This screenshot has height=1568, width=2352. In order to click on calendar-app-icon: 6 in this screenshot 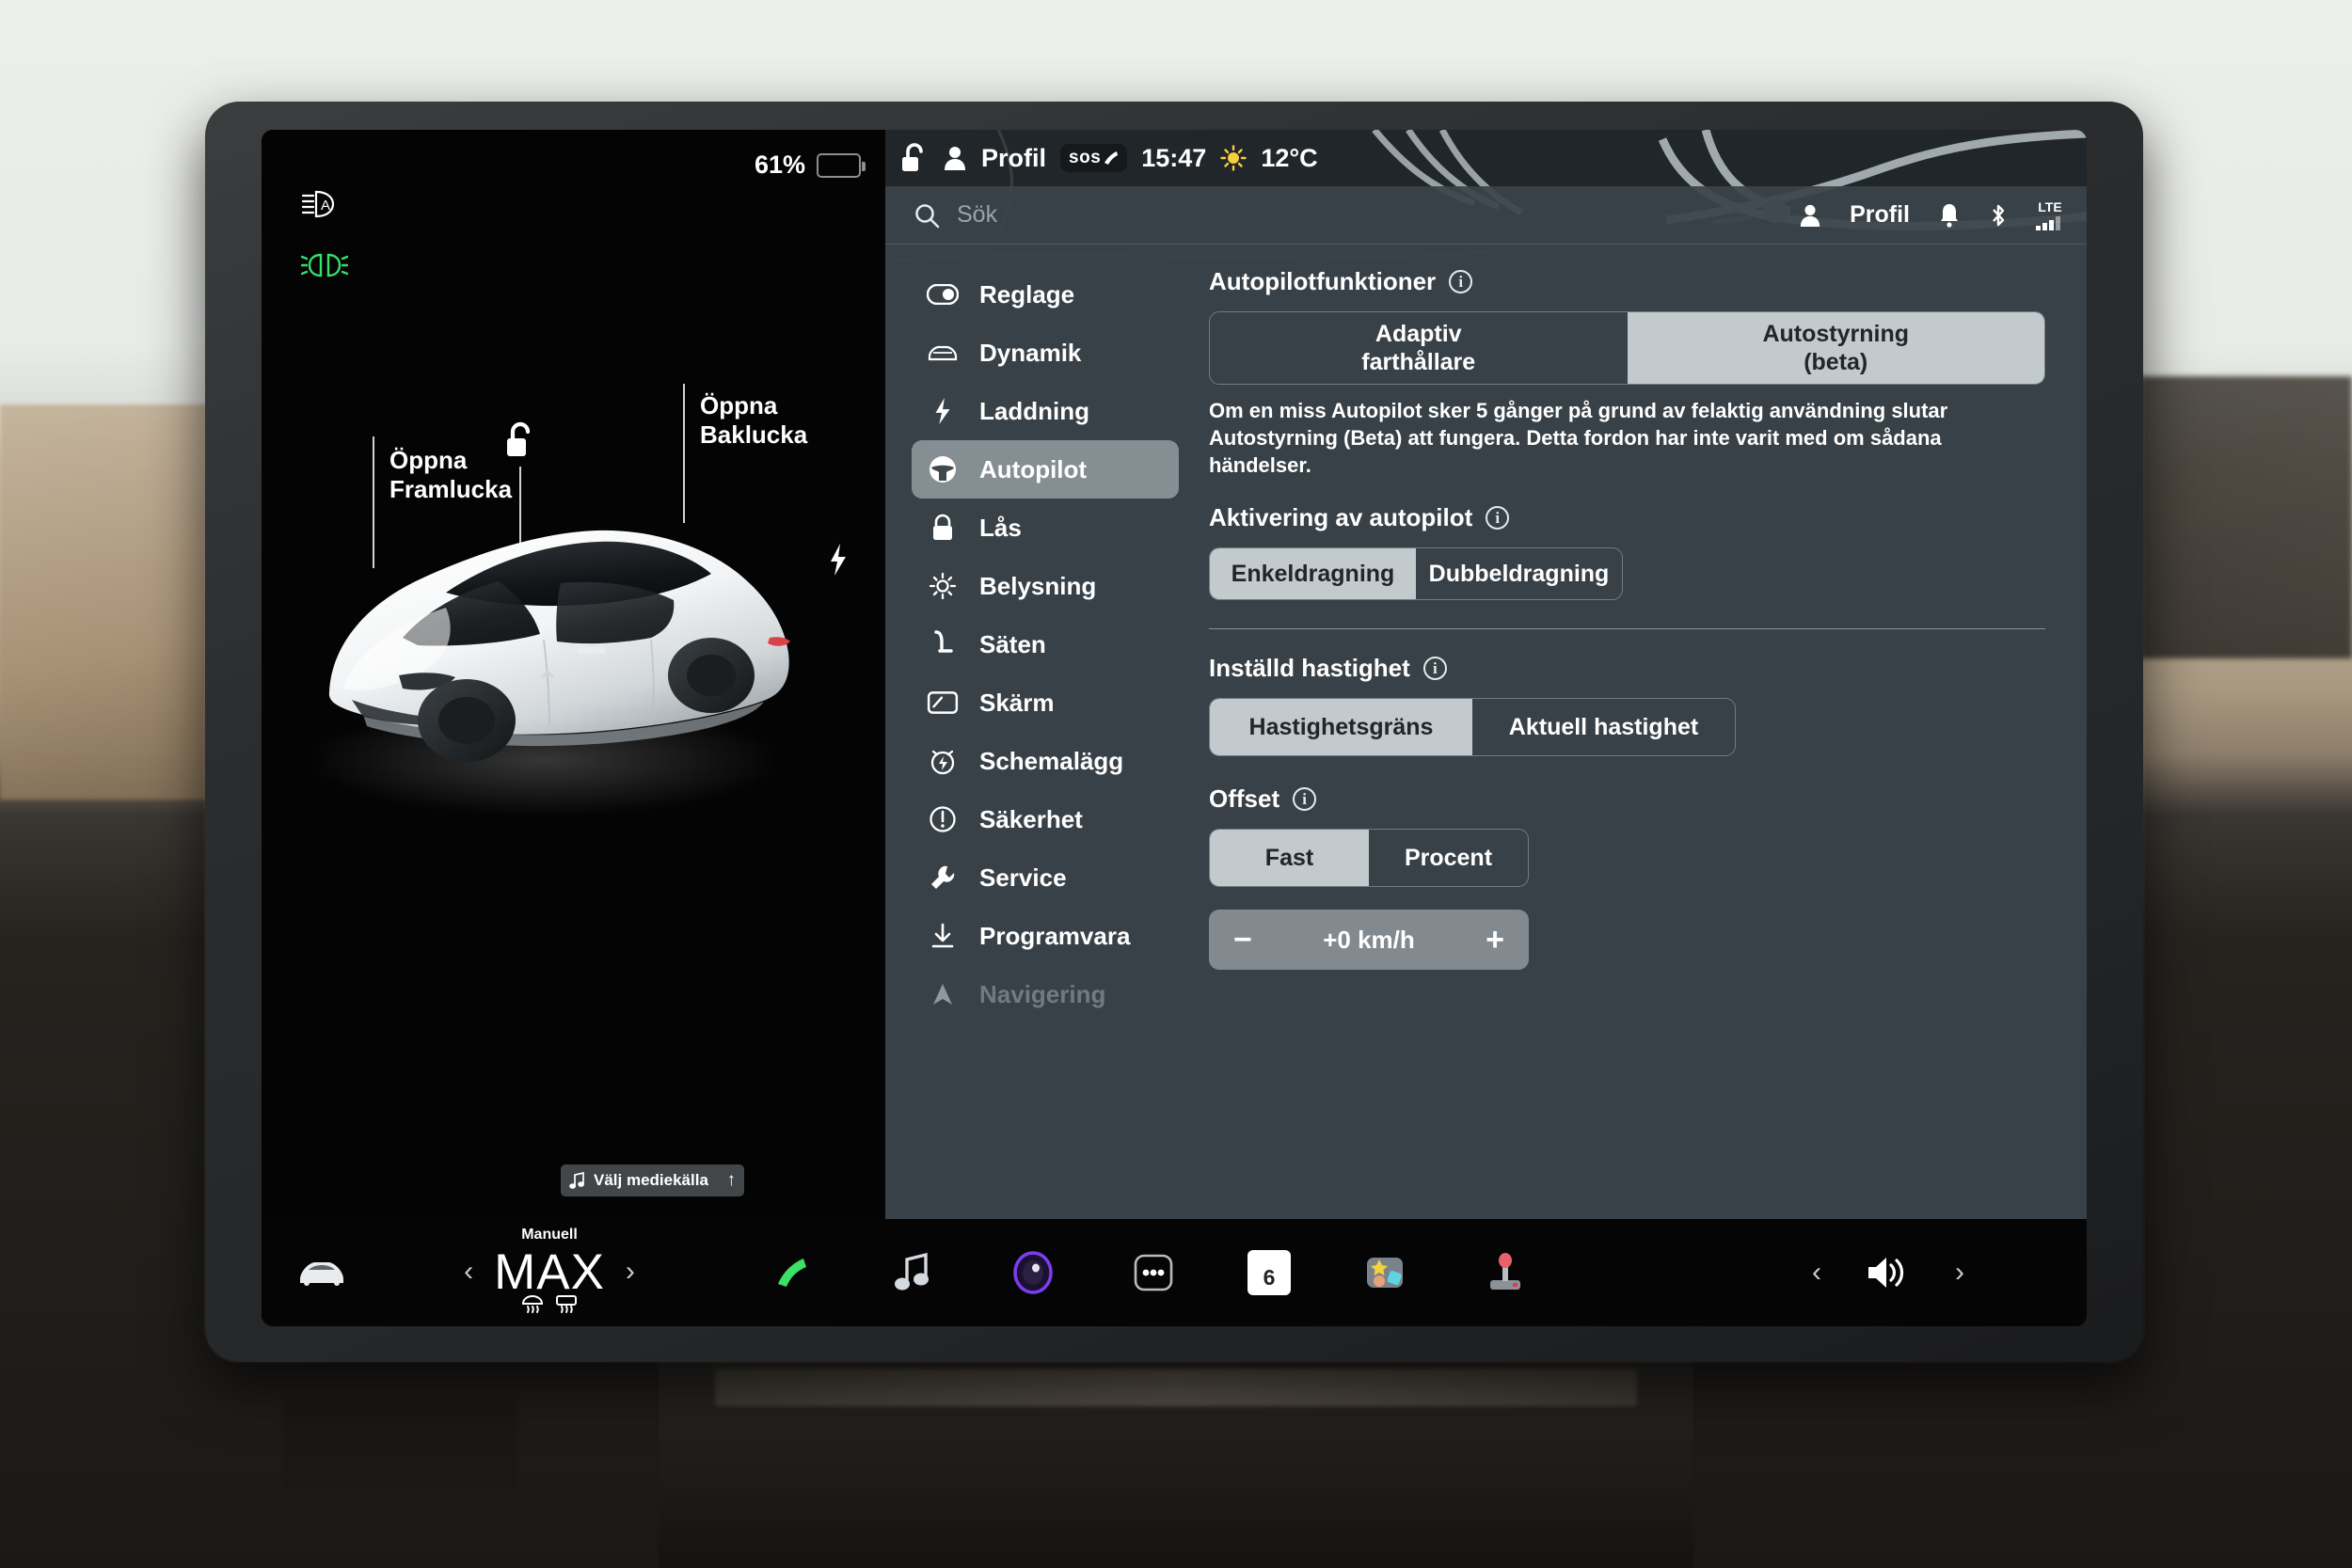, I will do `click(1269, 1272)`.